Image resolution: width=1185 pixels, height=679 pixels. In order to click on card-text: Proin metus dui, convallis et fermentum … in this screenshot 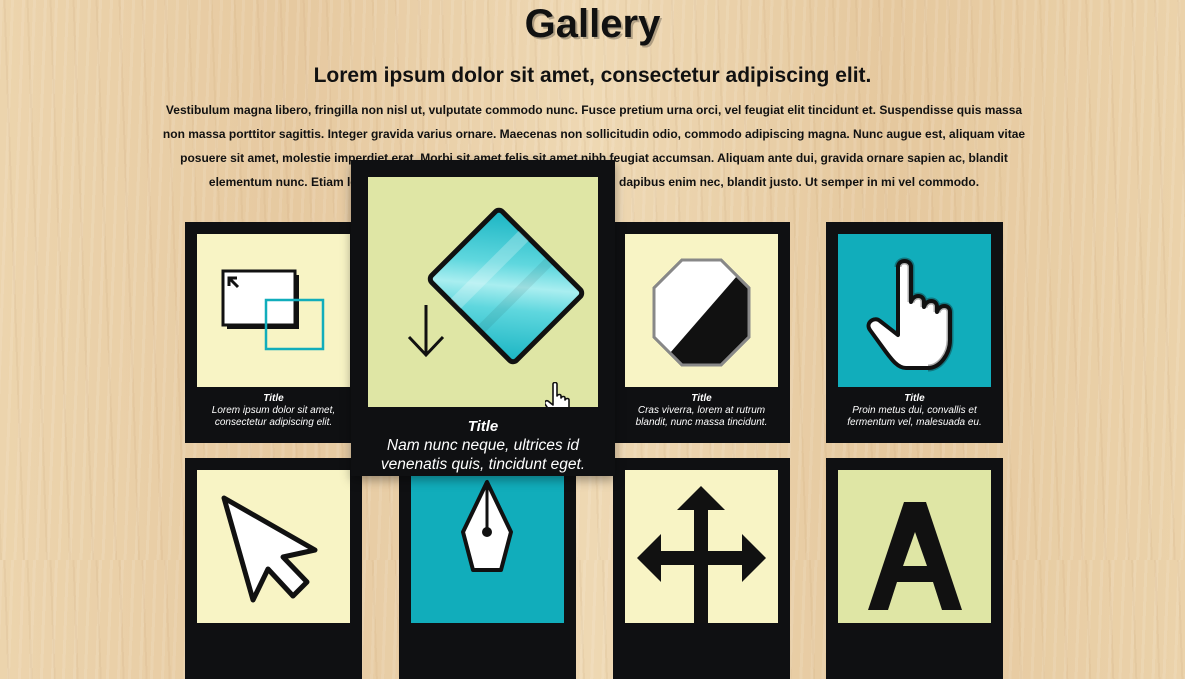, I will do `click(914, 416)`.